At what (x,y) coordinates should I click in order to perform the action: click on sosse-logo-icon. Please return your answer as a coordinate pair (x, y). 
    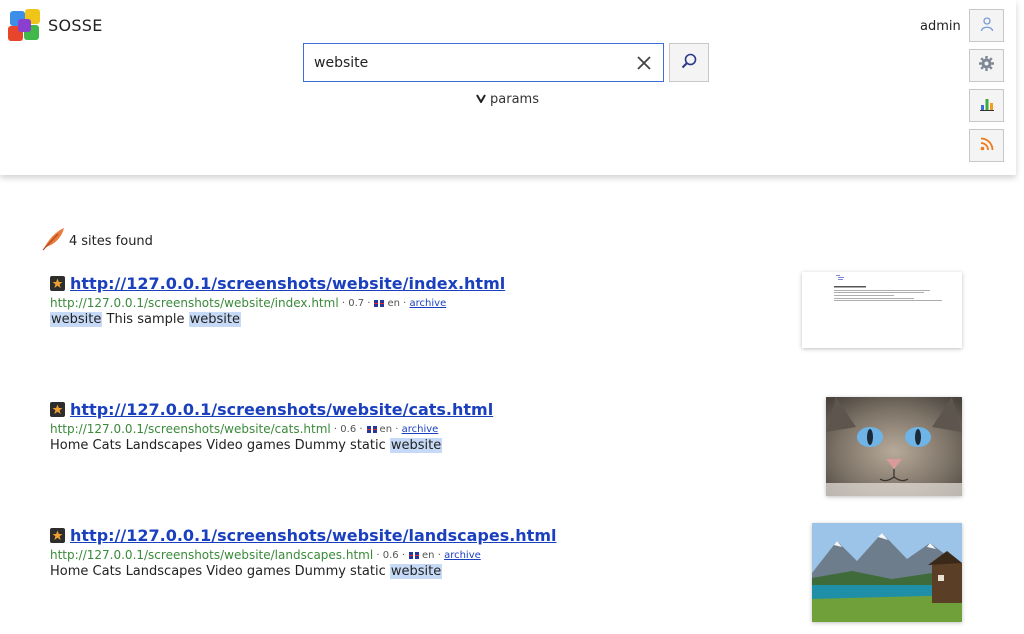
    Looking at the image, I should click on (24, 25).